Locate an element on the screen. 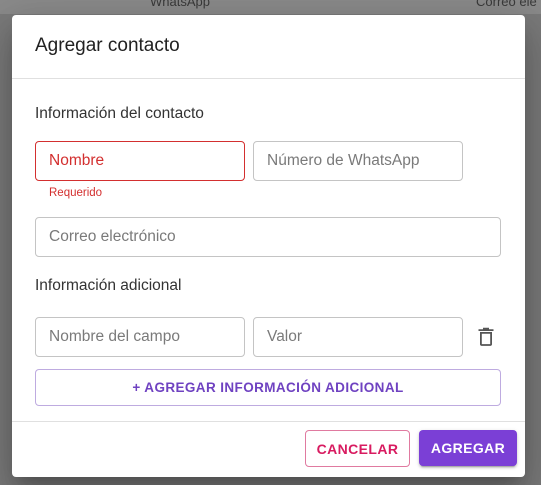 Image resolution: width=541 pixels, height=485 pixels. custom-field-name-input is located at coordinates (140, 337).